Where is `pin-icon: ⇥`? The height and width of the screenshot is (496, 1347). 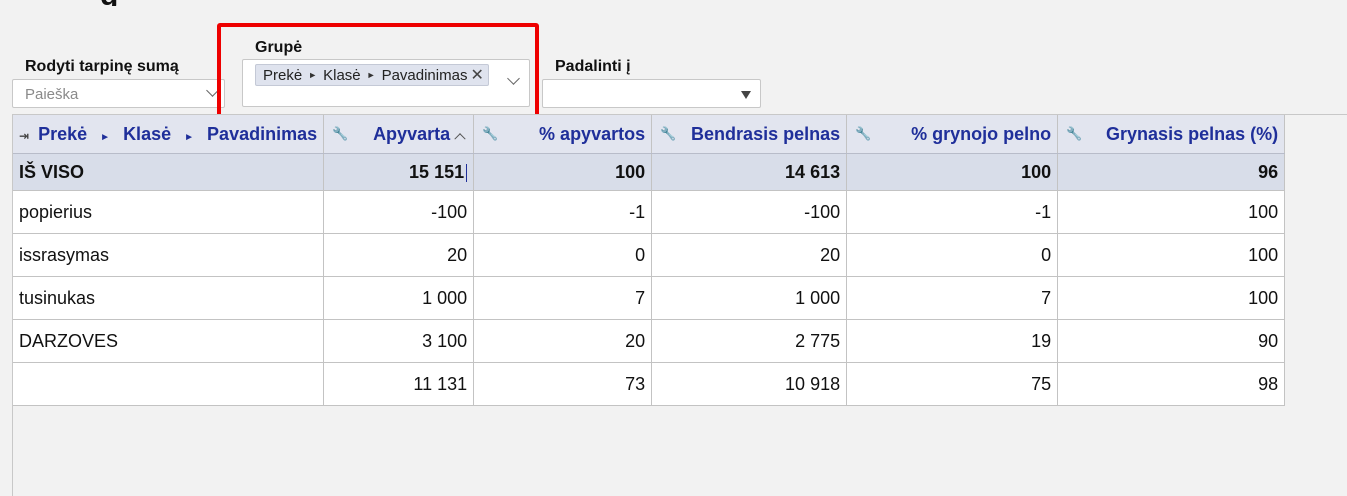
pin-icon: ⇥ is located at coordinates (24, 136).